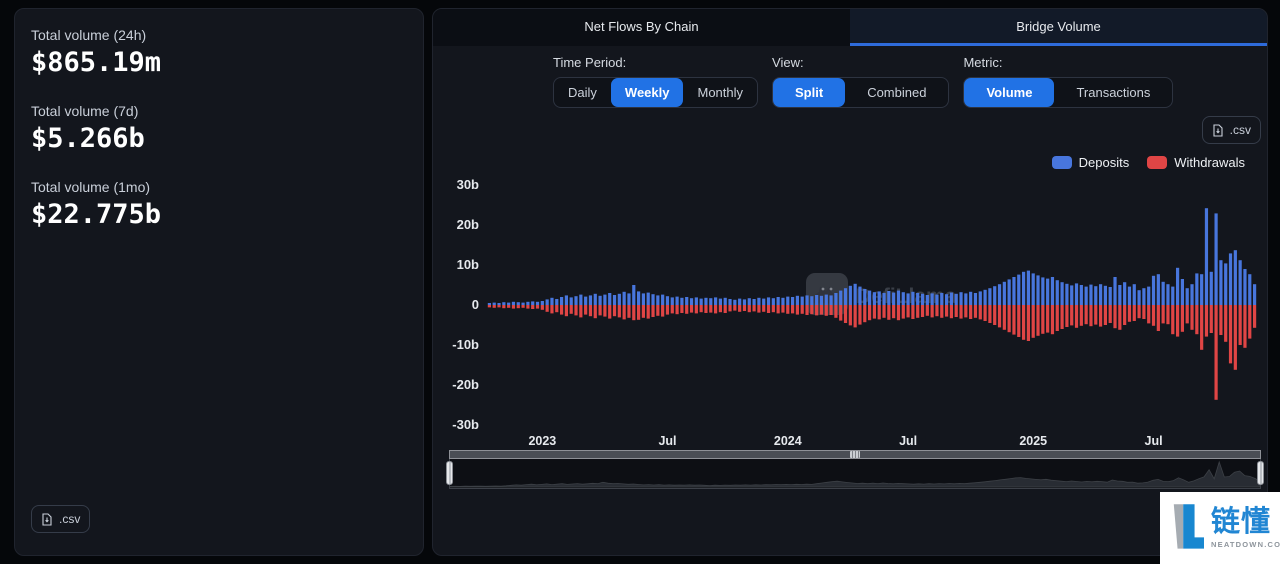 The width and height of the screenshot is (1280, 564). I want to click on view-segmented: Split Combined, so click(861, 92).